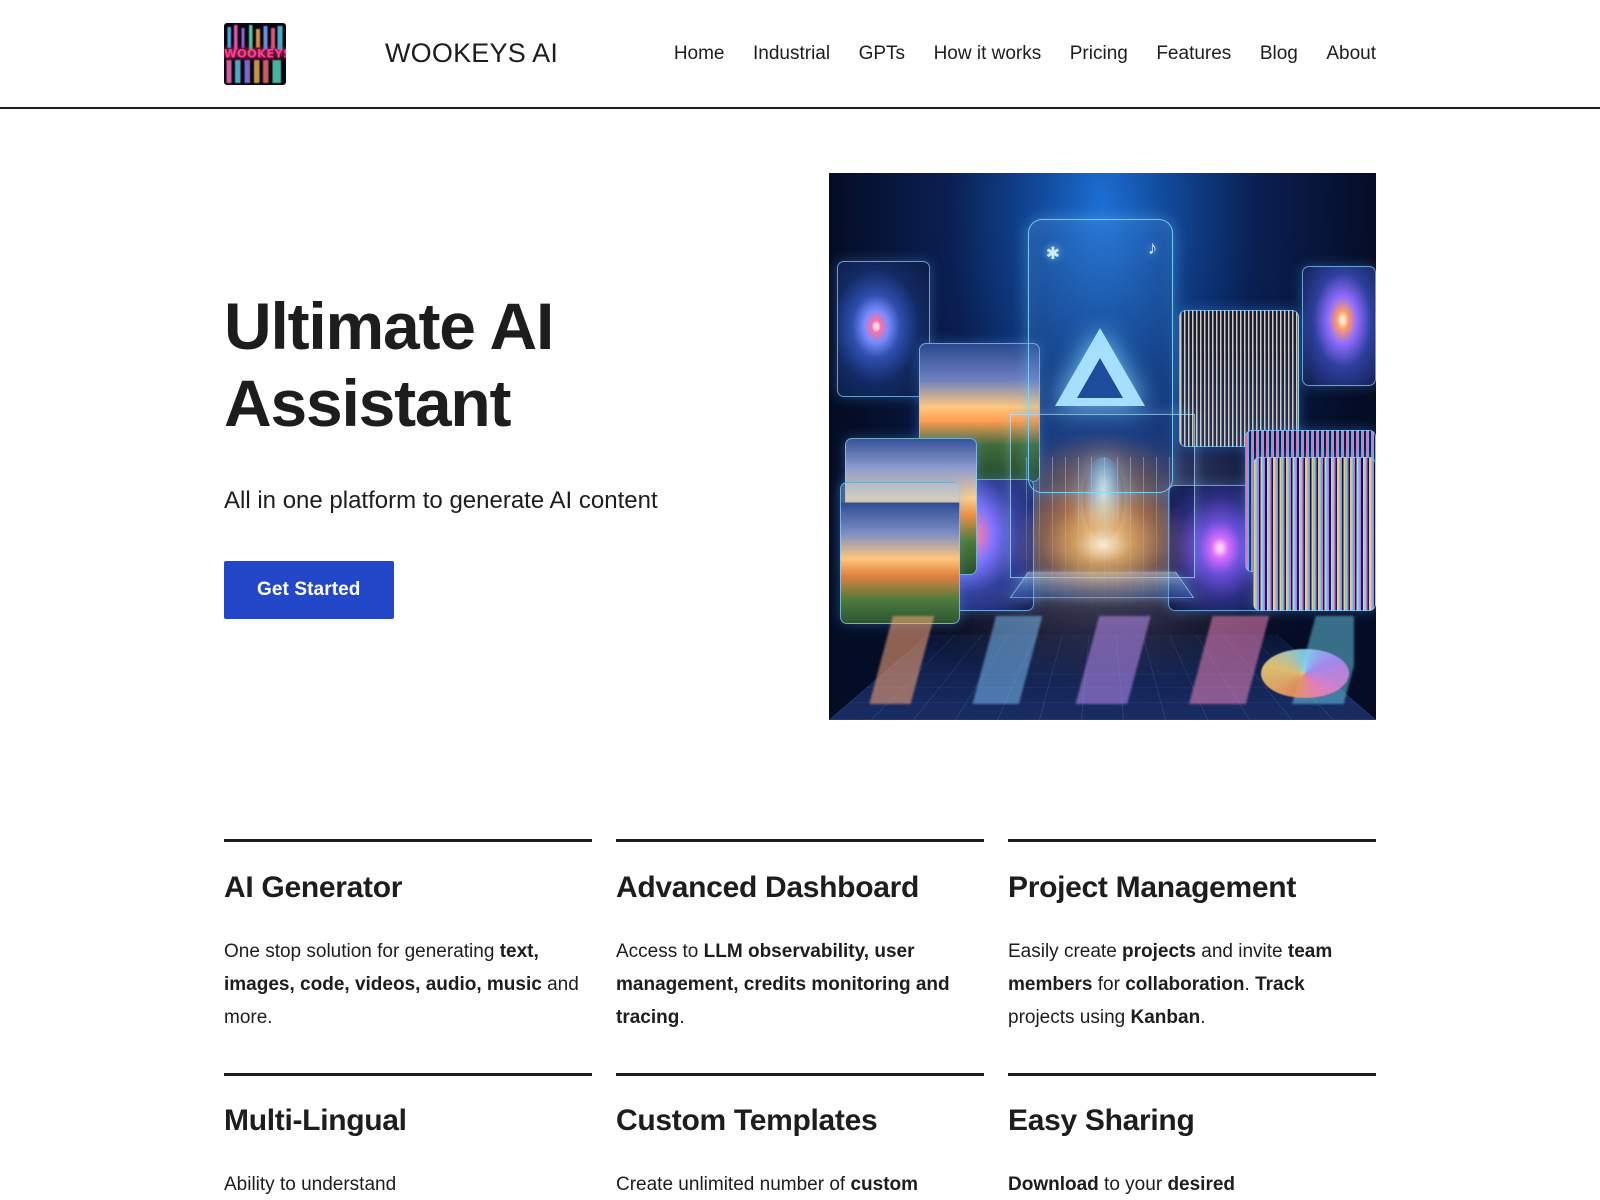 The height and width of the screenshot is (1200, 1600). What do you see at coordinates (1100, 367) in the screenshot?
I see `triangle-logo-icon` at bounding box center [1100, 367].